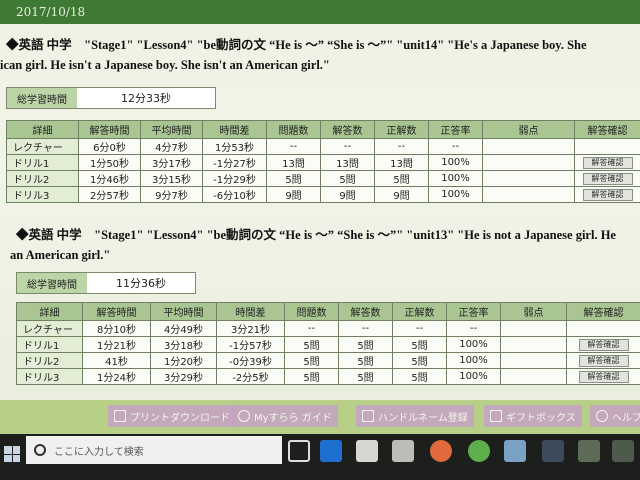 This screenshot has width=640, height=480. Describe the element at coordinates (183, 360) in the screenshot. I see `cell-avg: 1分20秒` at that location.